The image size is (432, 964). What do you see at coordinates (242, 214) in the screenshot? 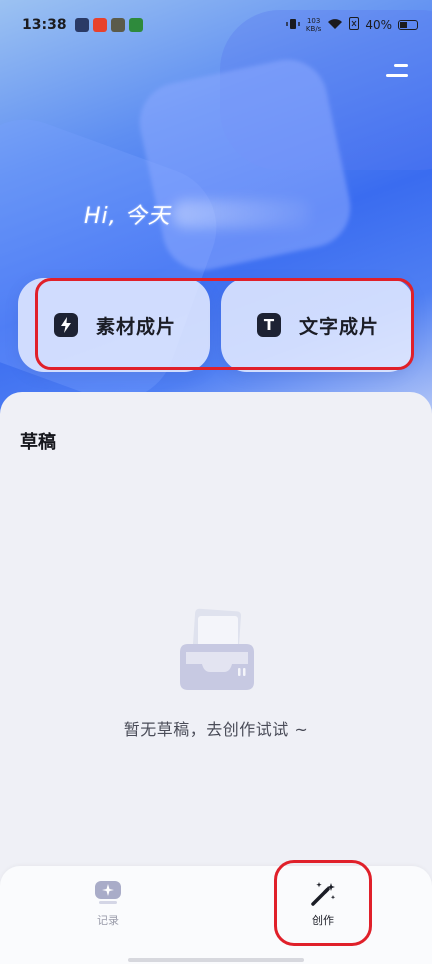
I see `greeting-fade` at bounding box center [242, 214].